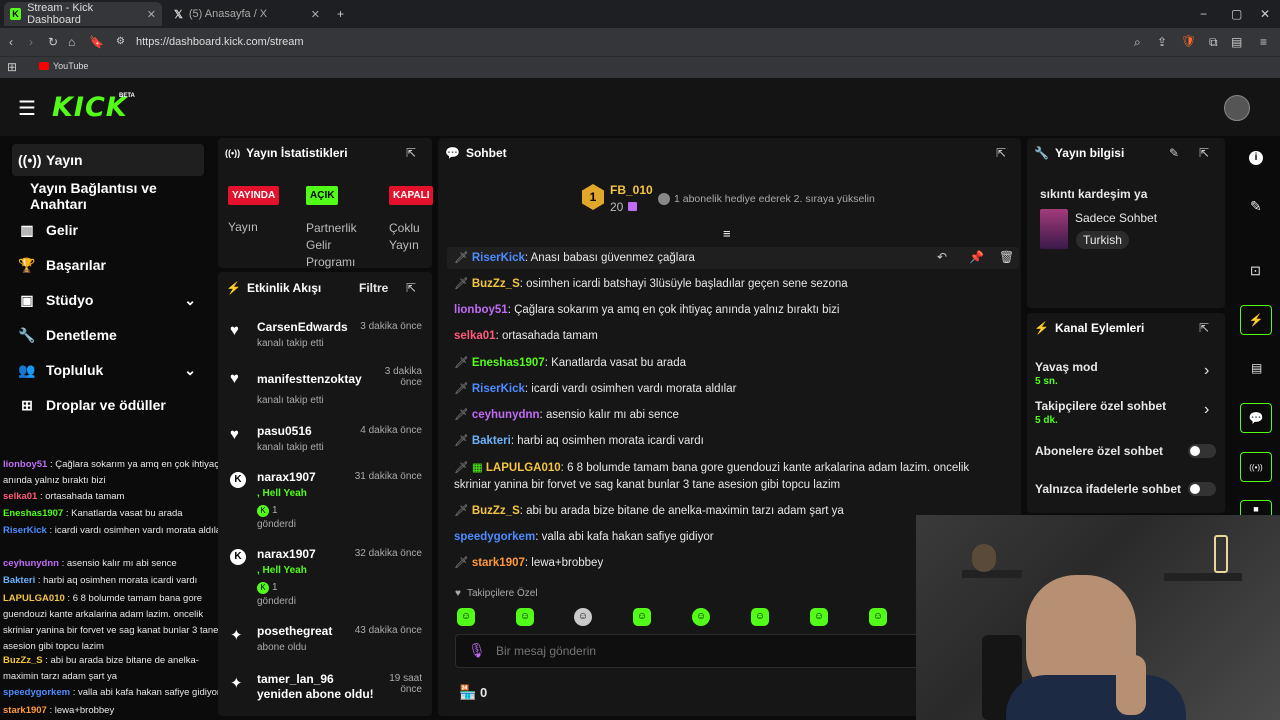  What do you see at coordinates (475, 336) in the screenshot?
I see `chat-username: selka01` at bounding box center [475, 336].